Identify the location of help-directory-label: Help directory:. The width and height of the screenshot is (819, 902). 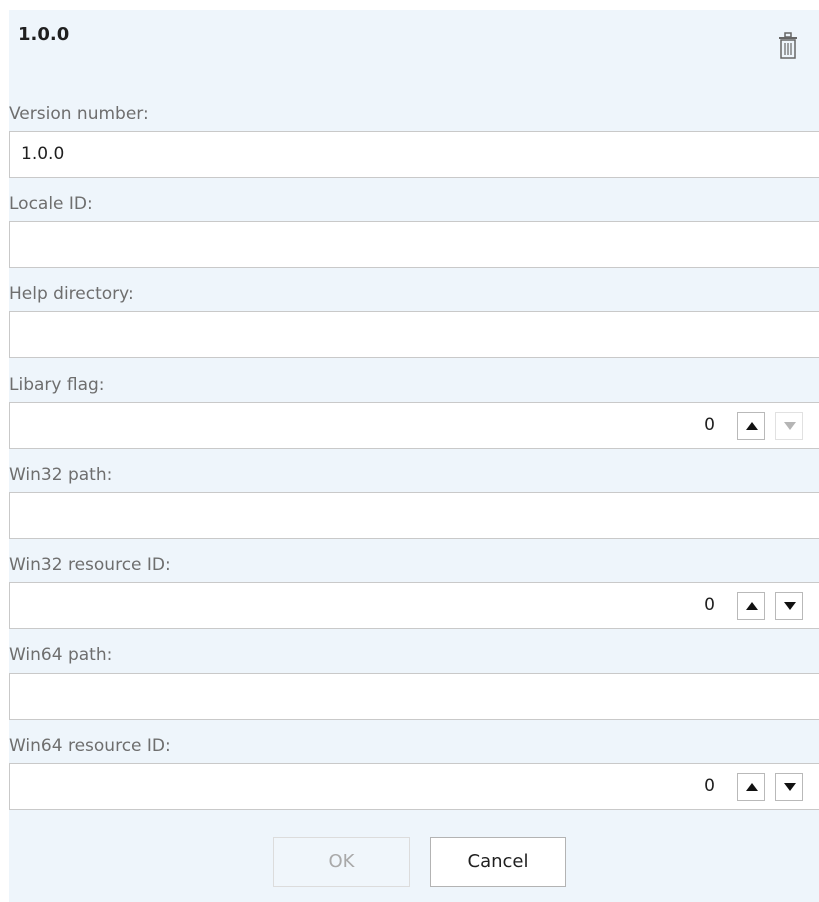
(71, 294).